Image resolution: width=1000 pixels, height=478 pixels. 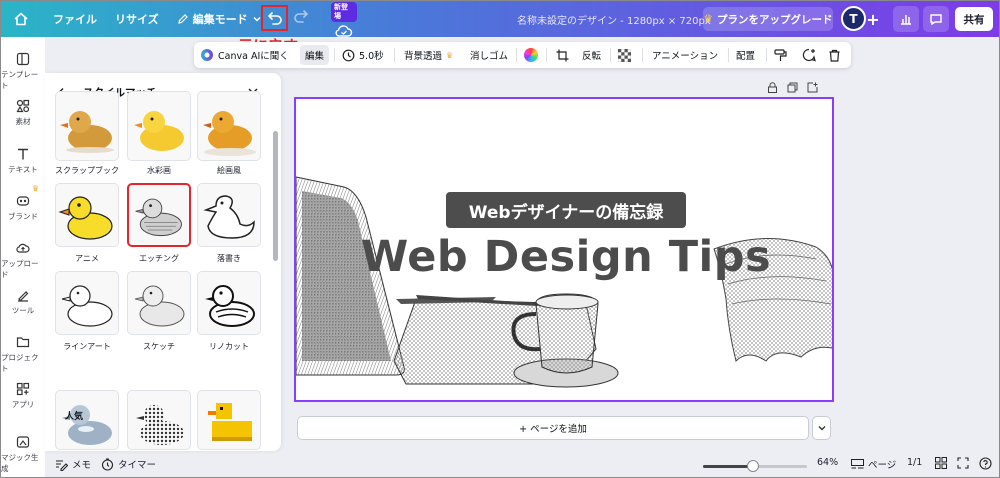 I want to click on popular-tile-pixel, so click(x=229, y=420).